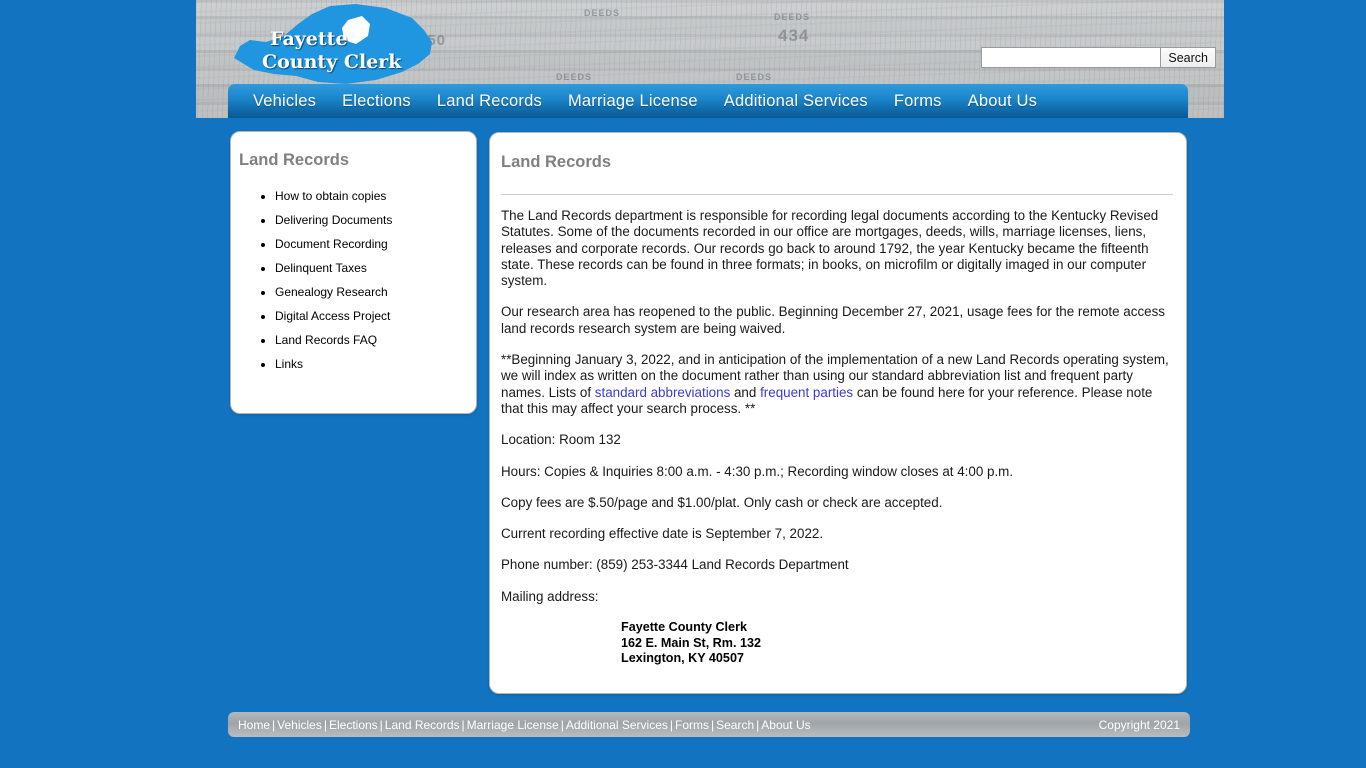 The height and width of the screenshot is (768, 1366). I want to click on sidebar-item-digital-access-project: Digital Access Project, so click(375, 316).